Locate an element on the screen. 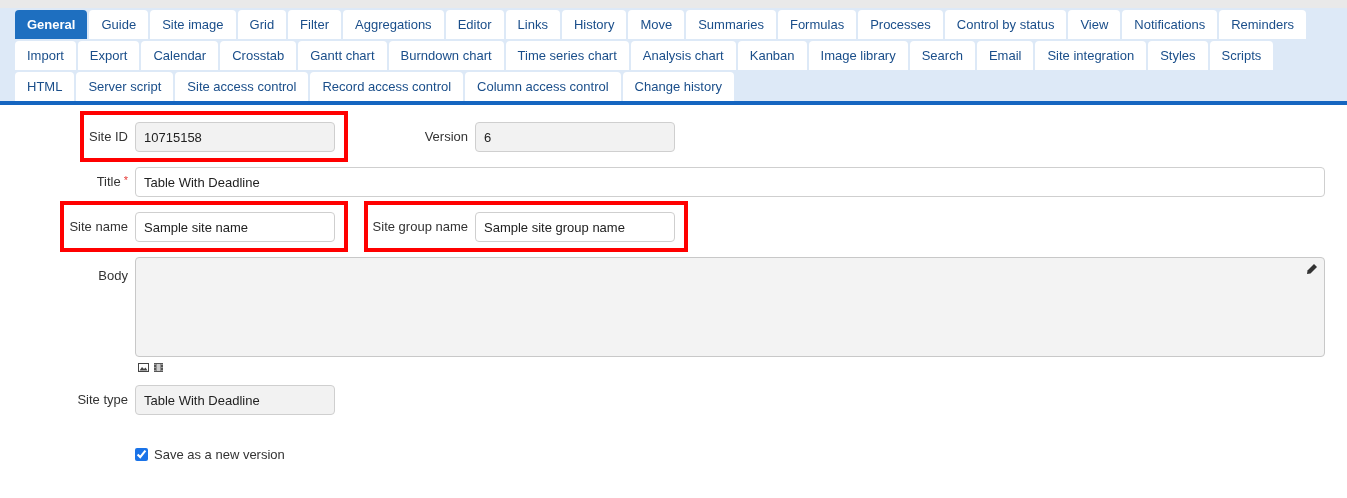  field-label: Body is located at coordinates (113, 276).